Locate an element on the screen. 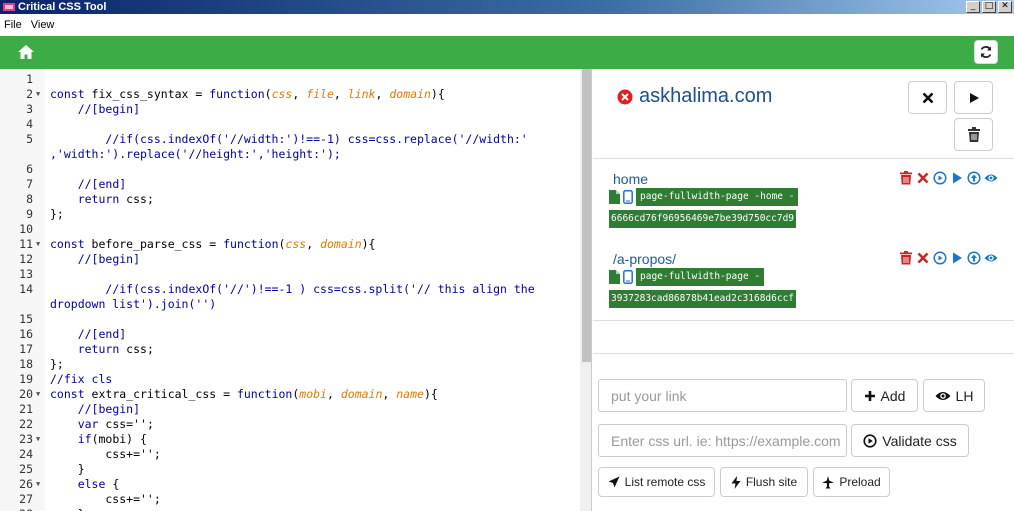 The height and width of the screenshot is (511, 1014). css-url-input: Enter css url. ie: https://example.com is located at coordinates (722, 440).